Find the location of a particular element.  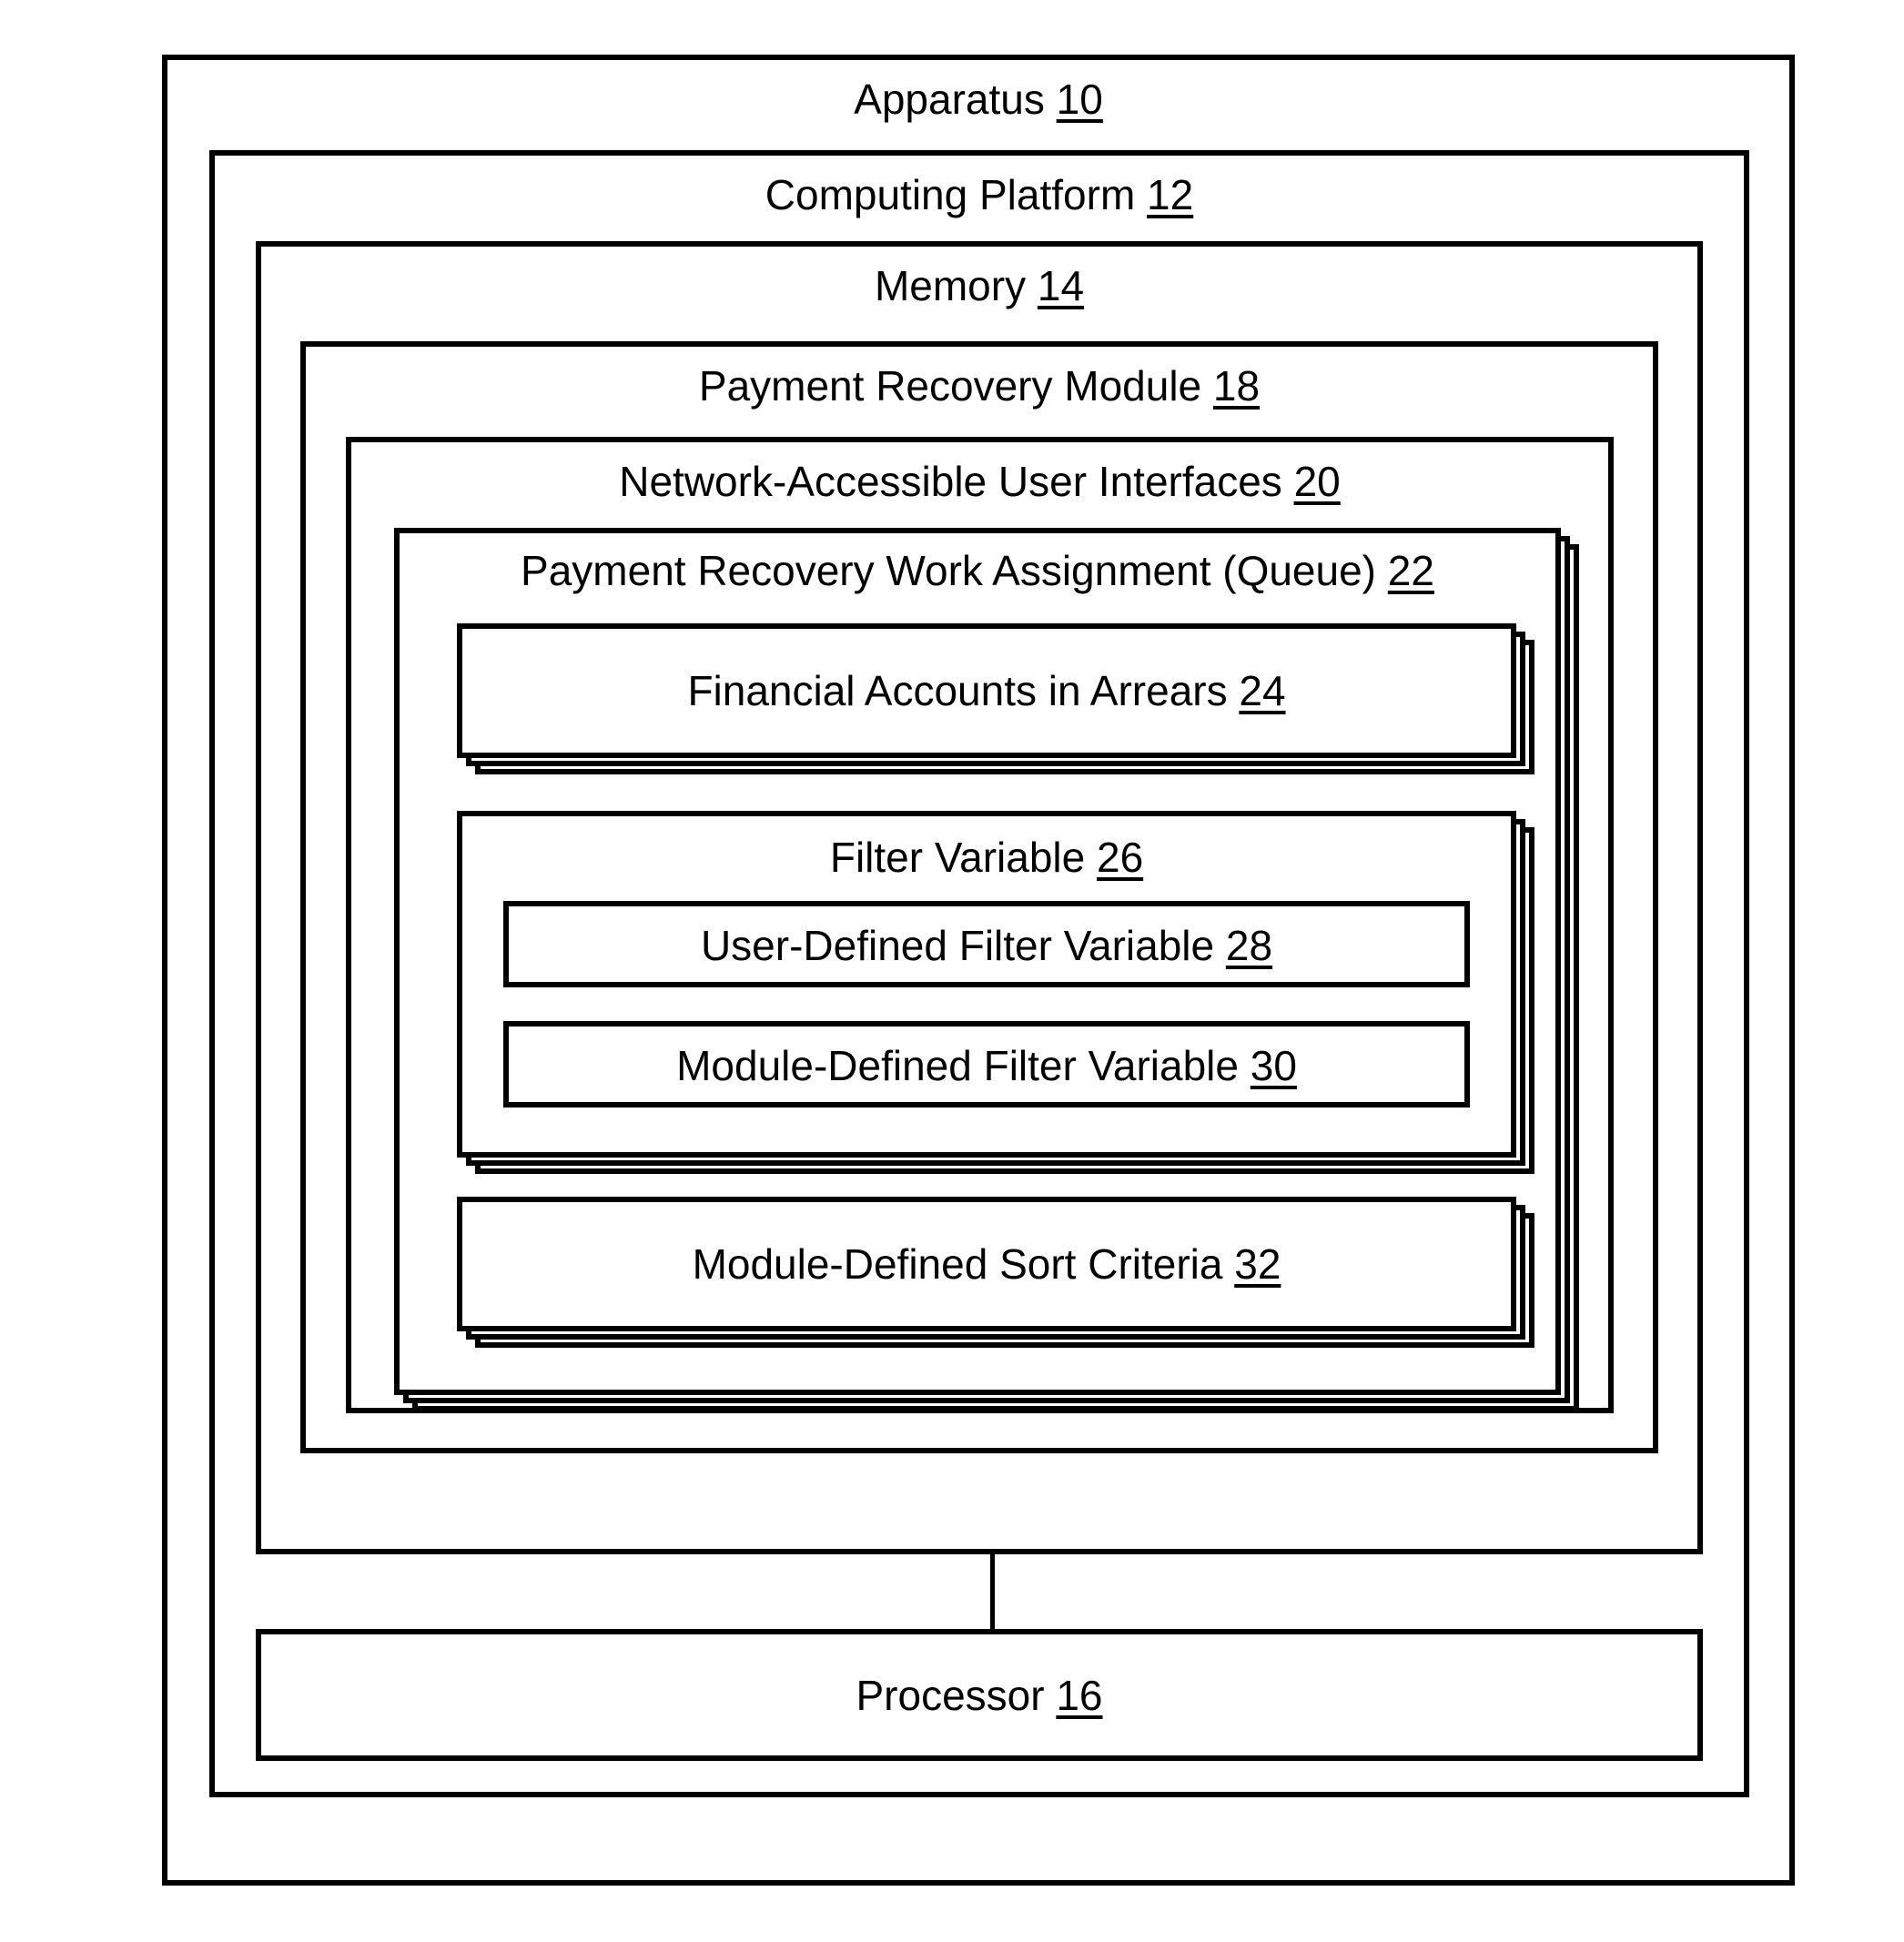

label-apparatus-text: Apparatus is located at coordinates (949, 99).